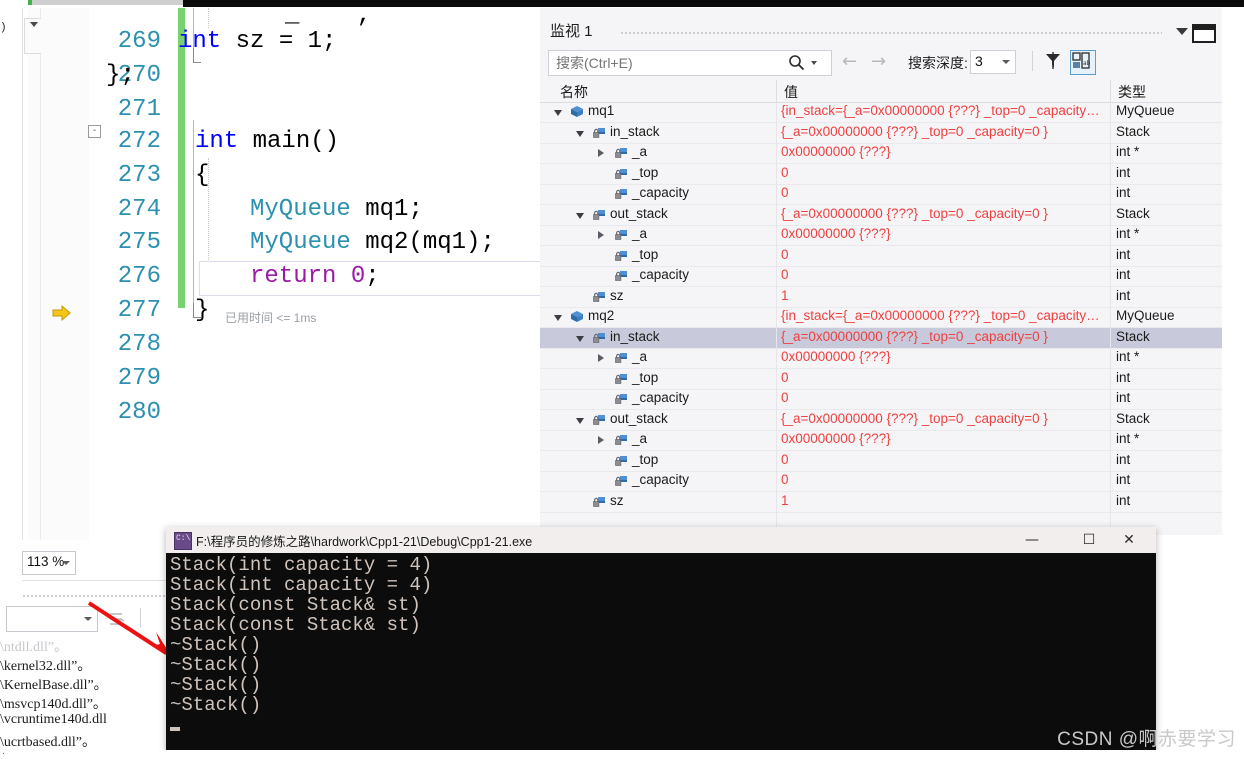 This screenshot has width=1244, height=759. Describe the element at coordinates (1032, 540) in the screenshot. I see `minimize-button: —` at that location.